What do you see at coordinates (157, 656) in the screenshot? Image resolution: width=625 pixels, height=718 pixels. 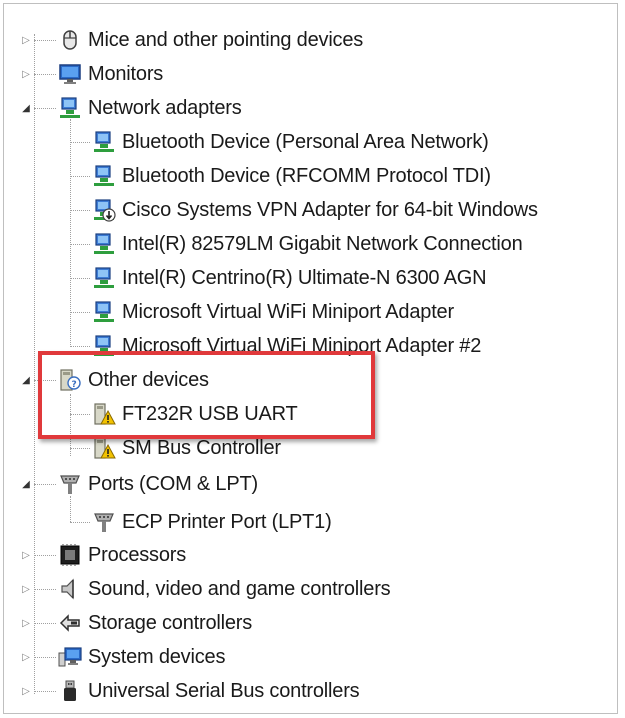 I see `category-label: System devices` at bounding box center [157, 656].